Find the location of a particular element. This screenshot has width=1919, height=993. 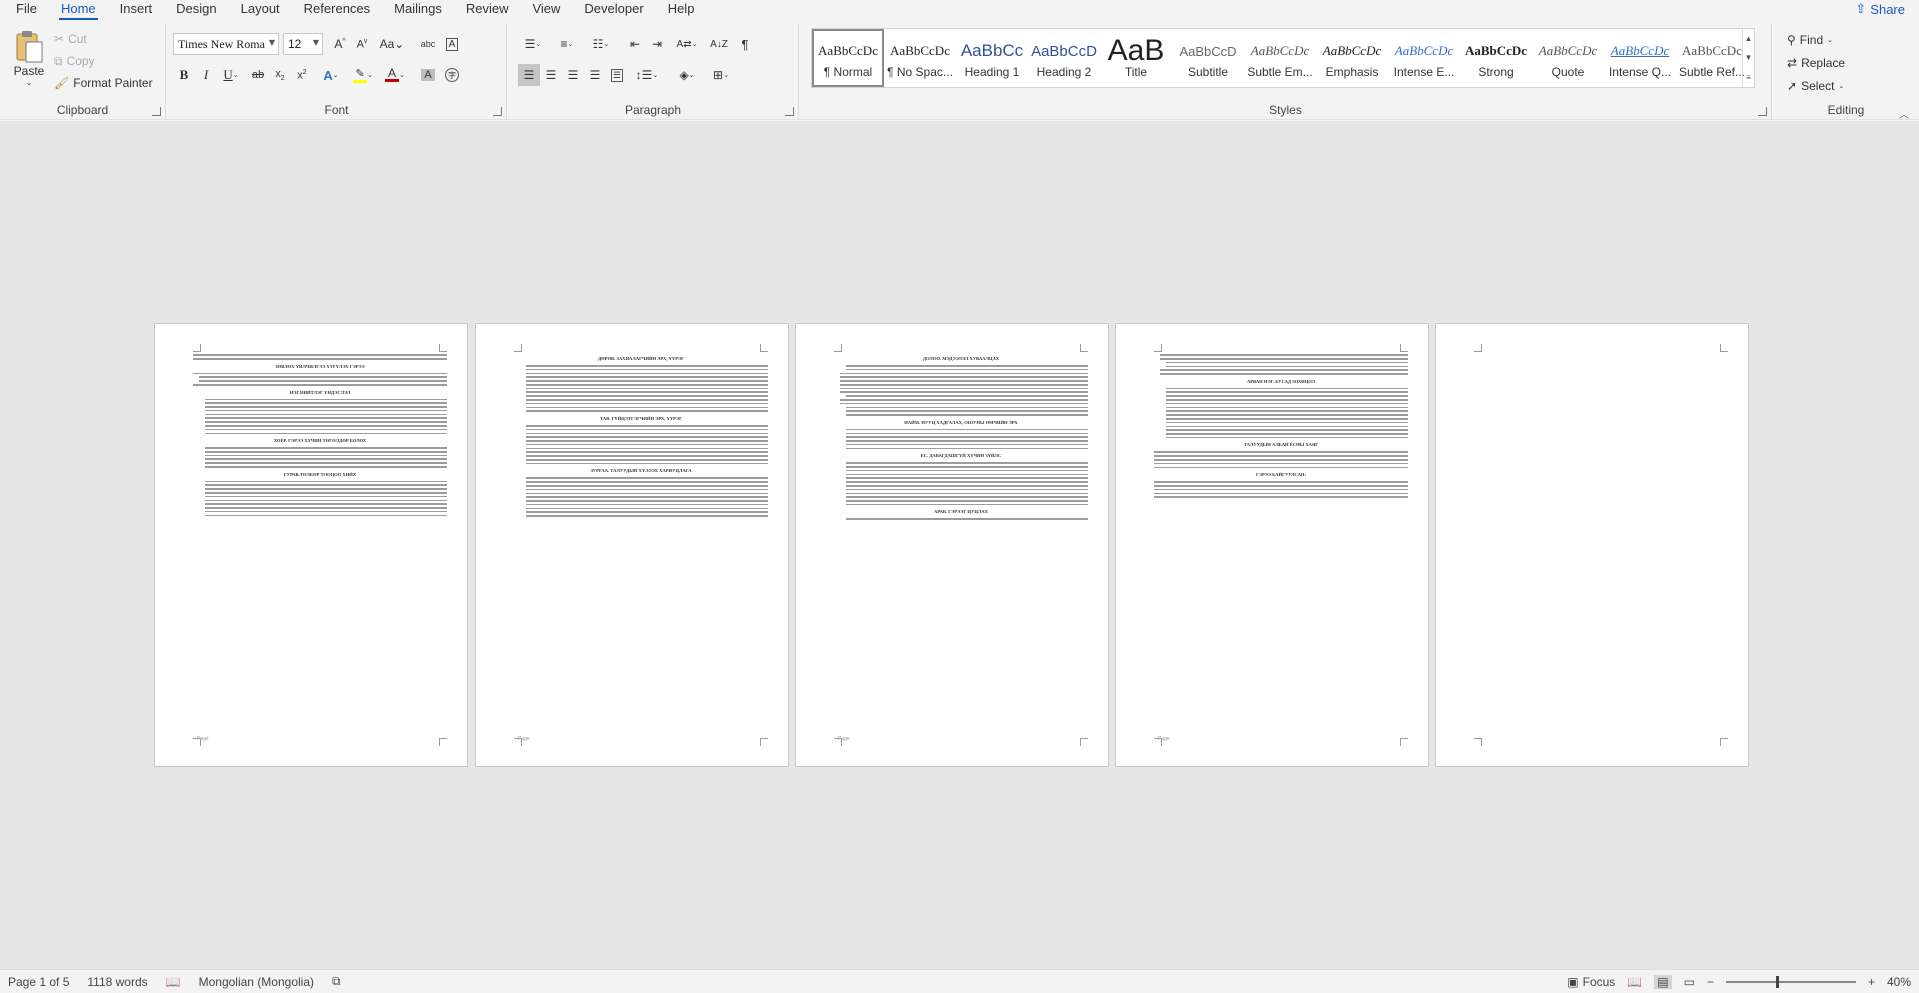

shading-button: ◈ ⌄ is located at coordinates (687, 75).